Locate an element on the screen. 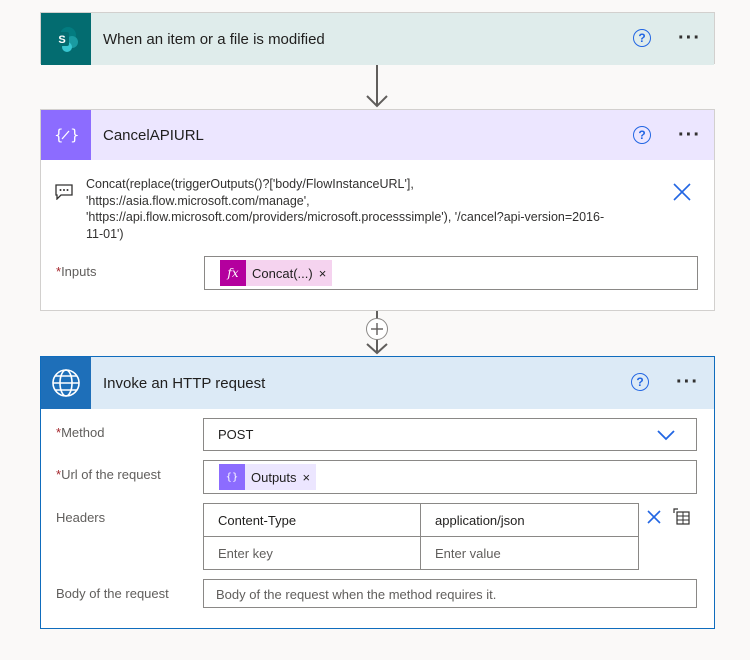 This screenshot has width=750, height=660. method-value: POST is located at coordinates (236, 434).